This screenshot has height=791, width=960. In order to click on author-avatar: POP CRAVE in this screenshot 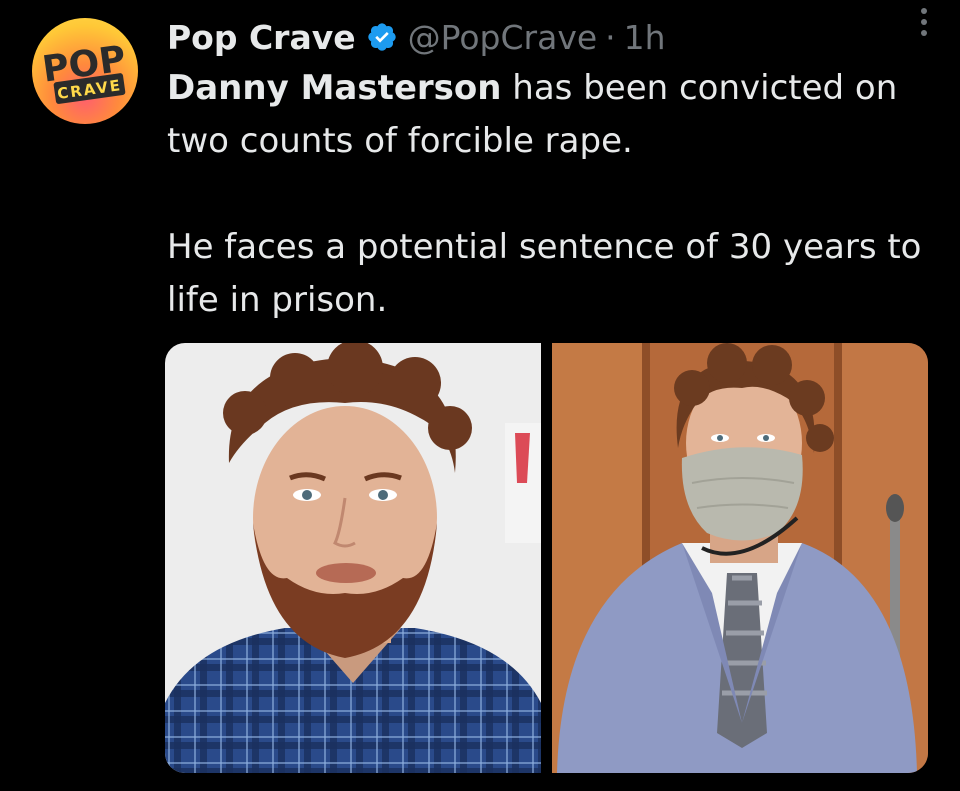, I will do `click(85, 71)`.